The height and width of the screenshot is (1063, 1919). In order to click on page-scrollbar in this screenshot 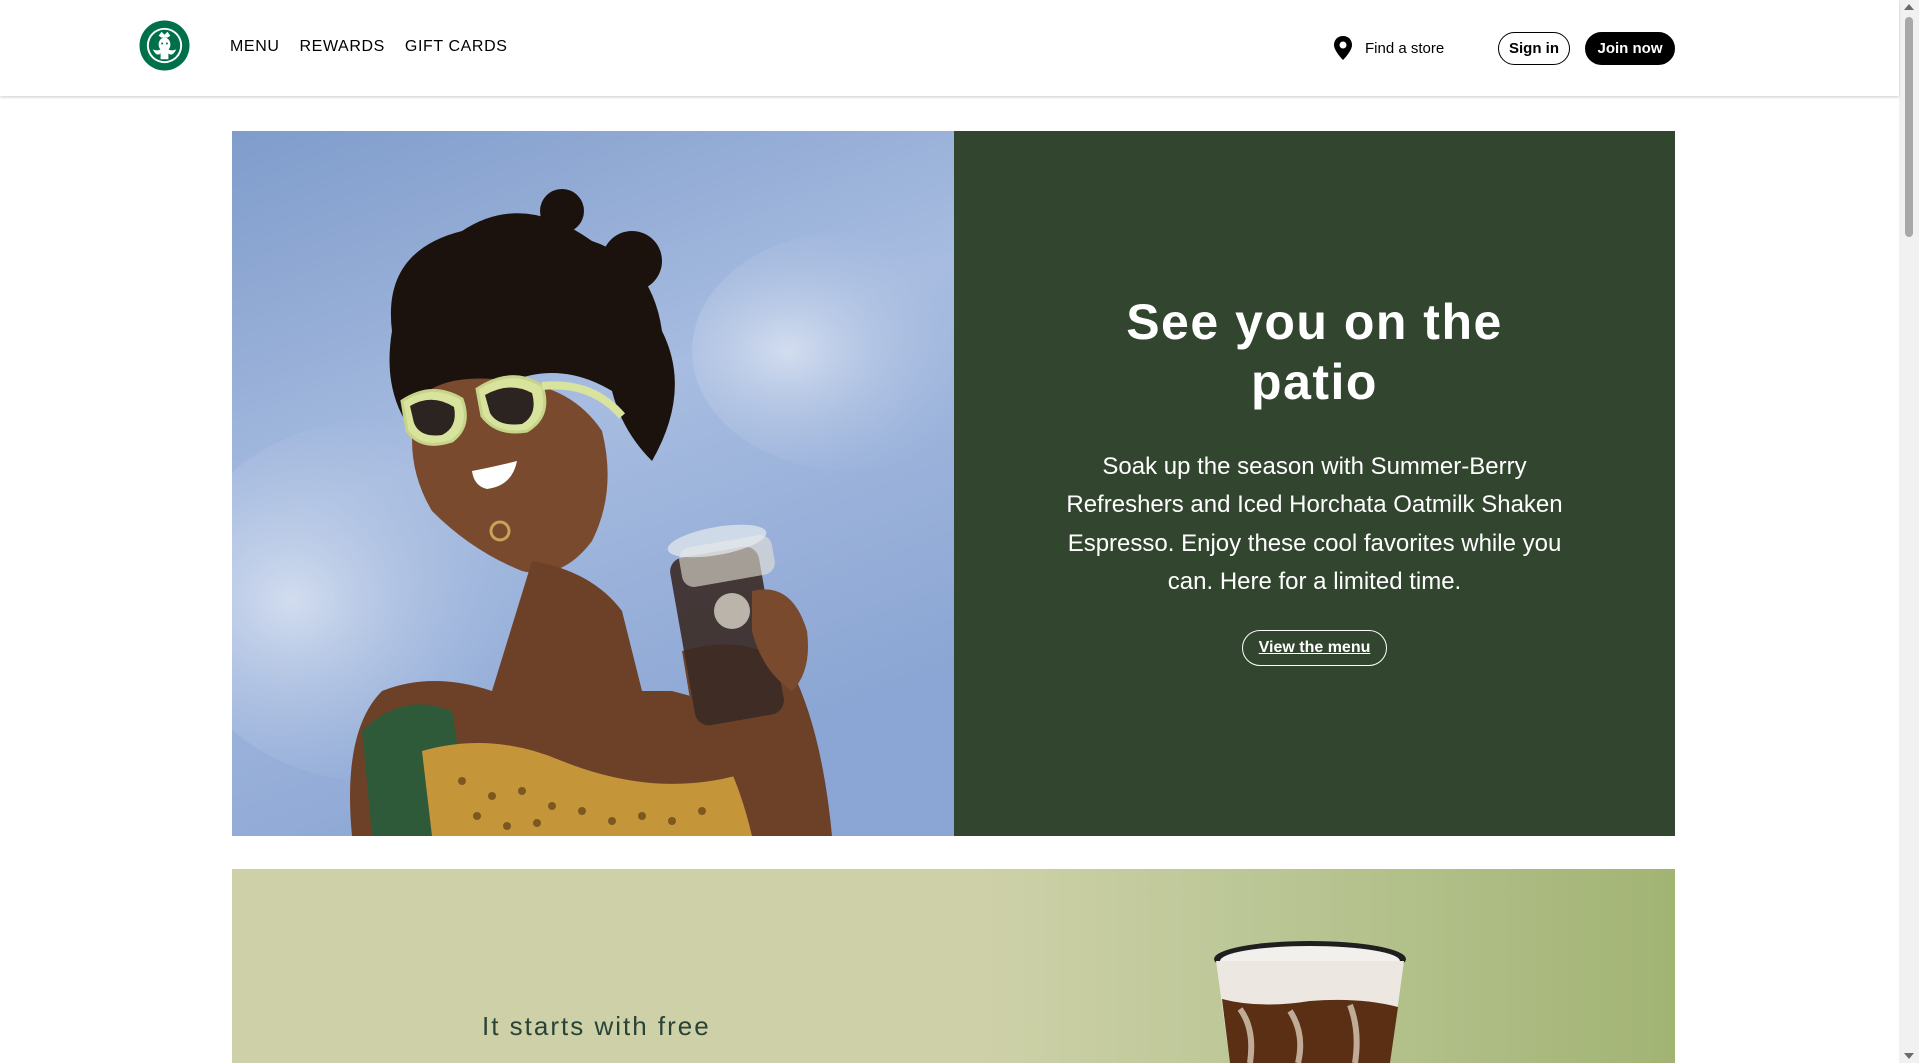, I will do `click(1909, 531)`.